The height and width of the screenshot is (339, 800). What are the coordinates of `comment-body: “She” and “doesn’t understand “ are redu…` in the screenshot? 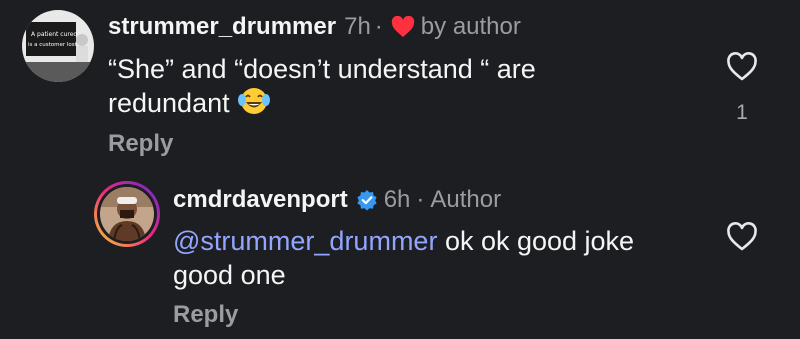 It's located at (378, 88).